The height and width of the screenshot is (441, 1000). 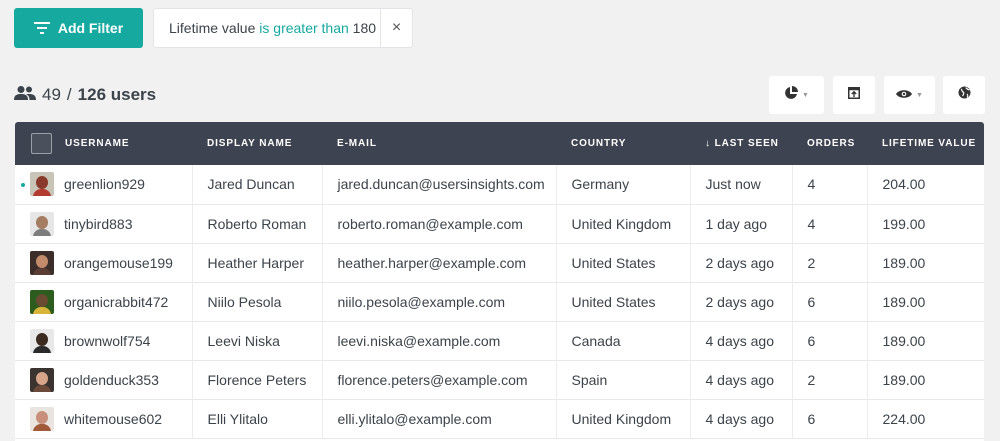 What do you see at coordinates (740, 223) in the screenshot?
I see `cell-last-seen: 1 day ago` at bounding box center [740, 223].